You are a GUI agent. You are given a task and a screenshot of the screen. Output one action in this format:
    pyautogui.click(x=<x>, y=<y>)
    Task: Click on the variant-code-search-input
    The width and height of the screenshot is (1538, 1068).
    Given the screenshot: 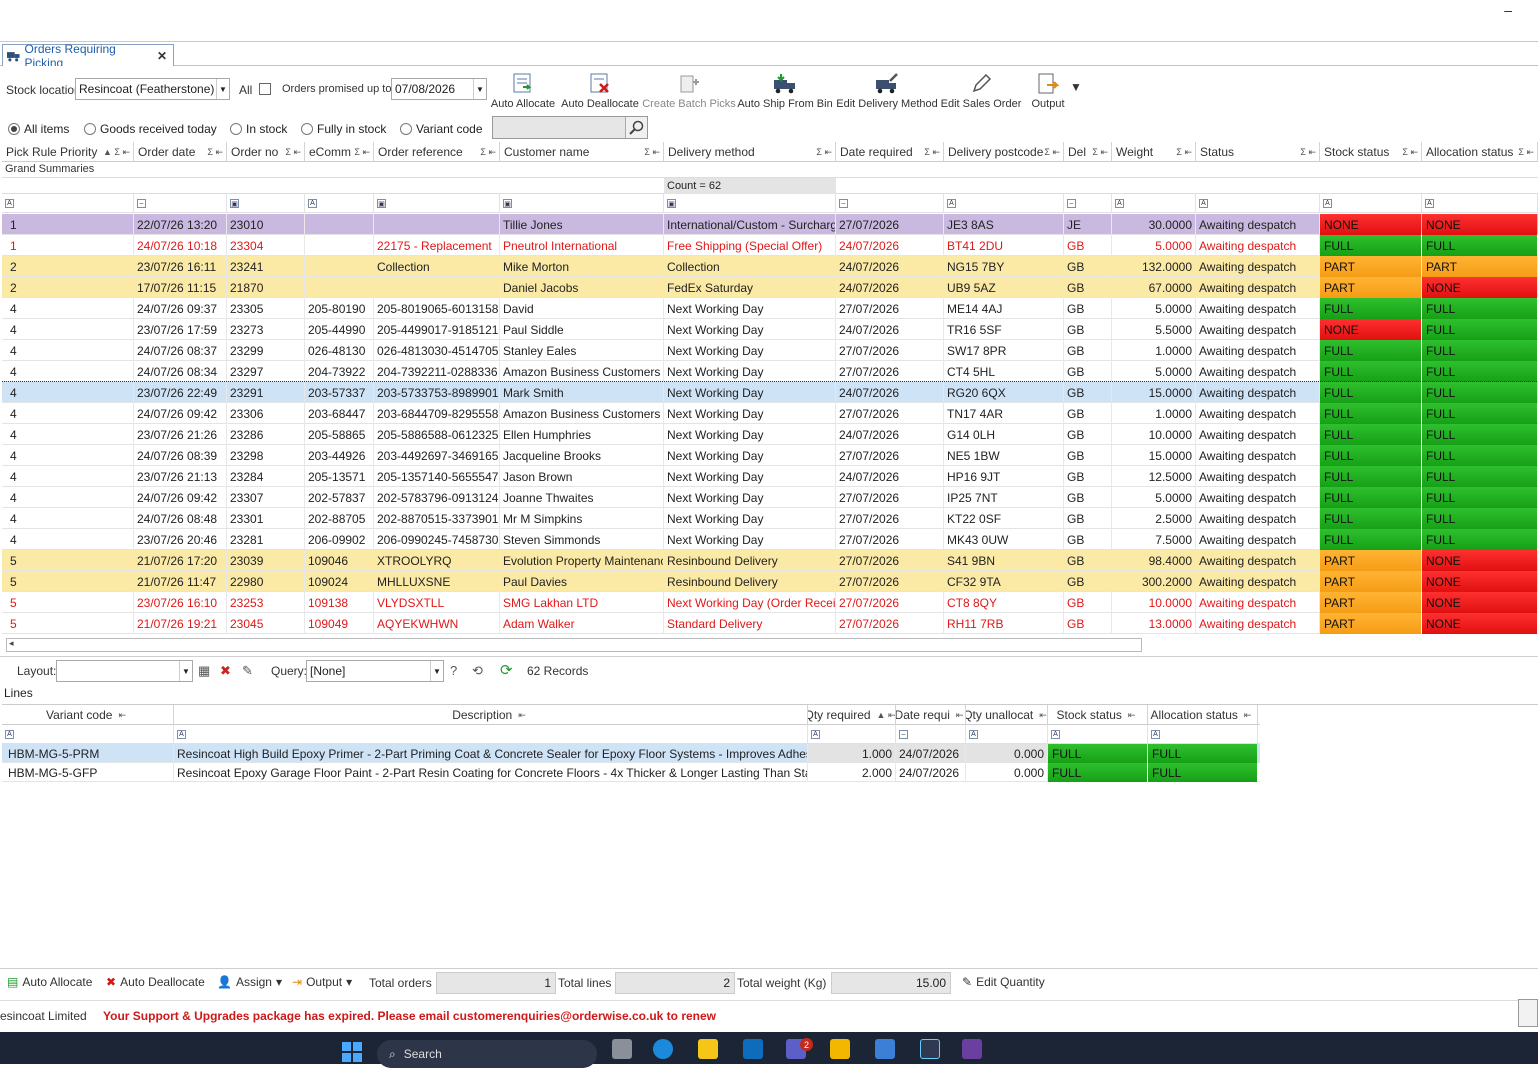 What is the action you would take?
    pyautogui.click(x=570, y=127)
    